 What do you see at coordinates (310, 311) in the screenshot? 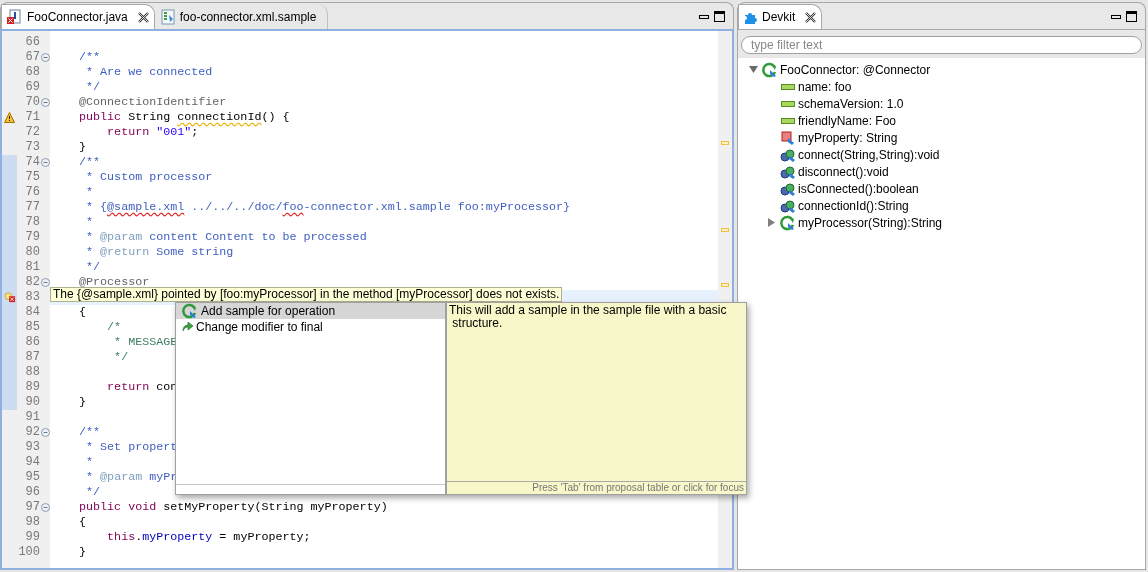
I see `proposal-item: Add sample for operation` at bounding box center [310, 311].